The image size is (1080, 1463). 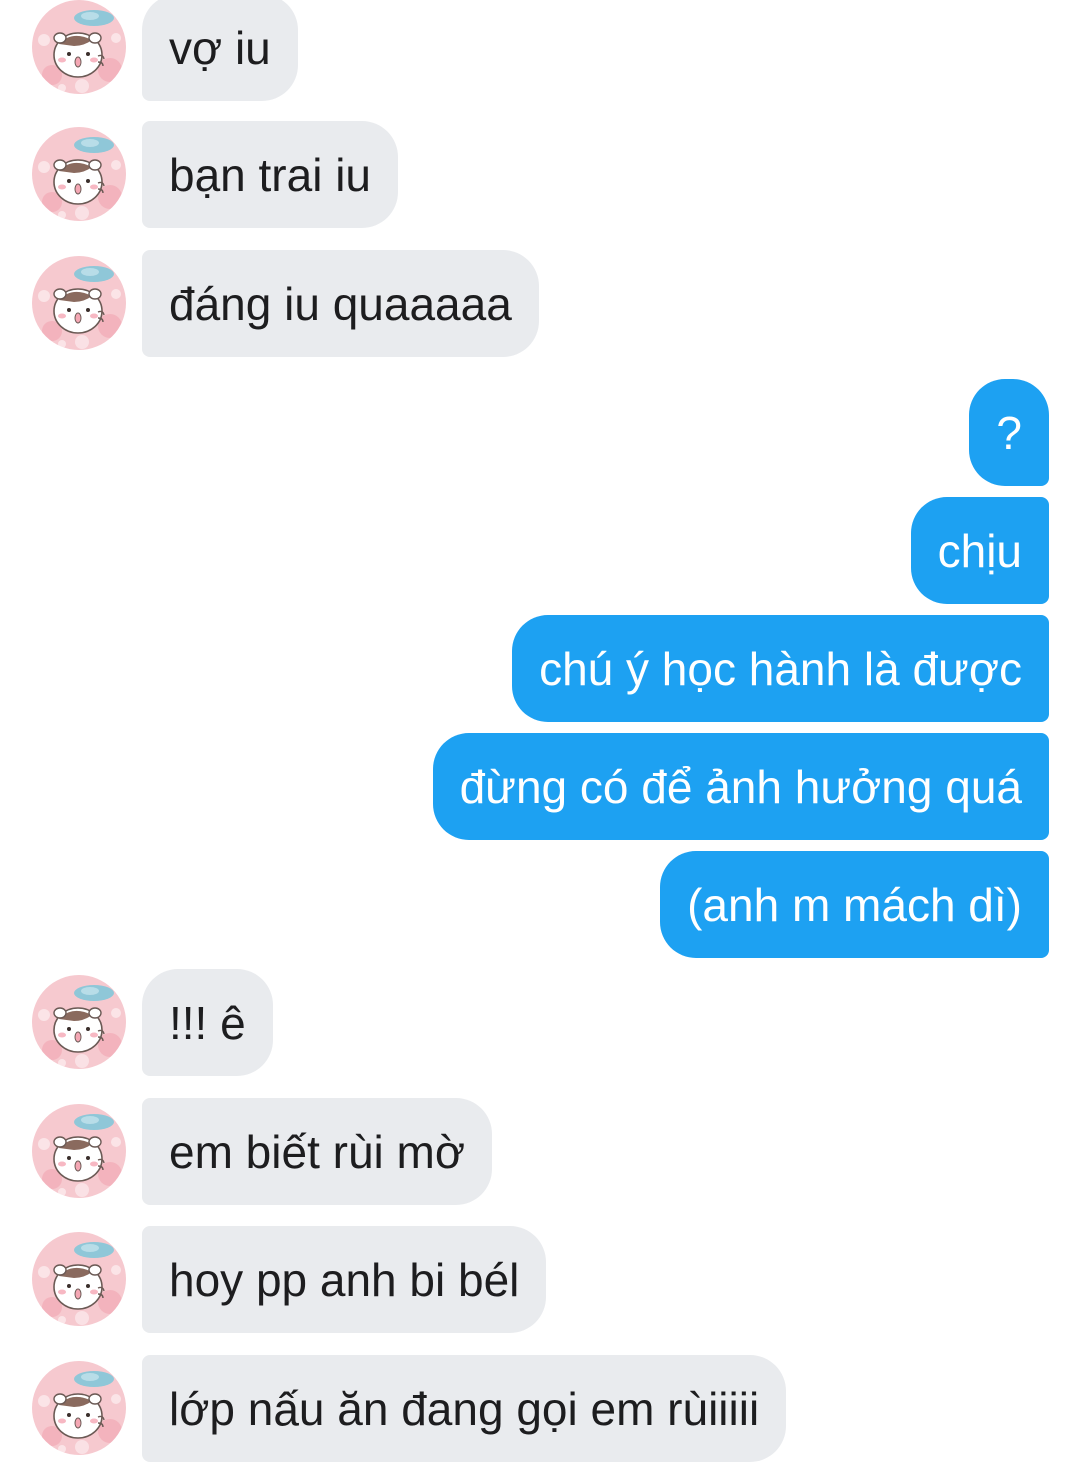 What do you see at coordinates (220, 50) in the screenshot?
I see `message-bubble-incoming: vợ iu` at bounding box center [220, 50].